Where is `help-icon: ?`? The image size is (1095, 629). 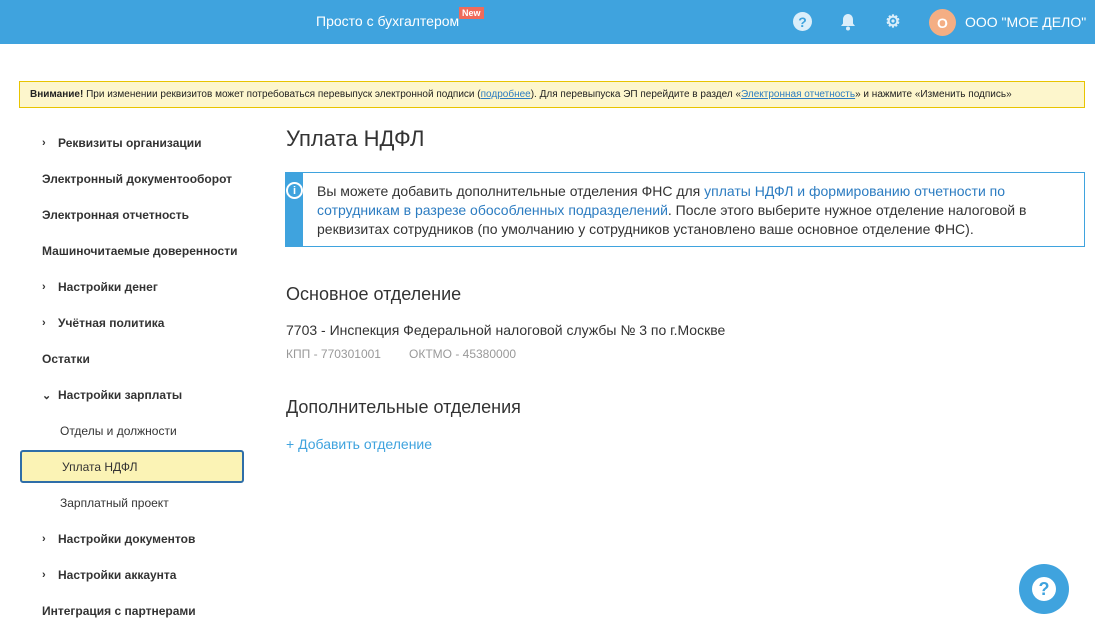 help-icon: ? is located at coordinates (802, 21).